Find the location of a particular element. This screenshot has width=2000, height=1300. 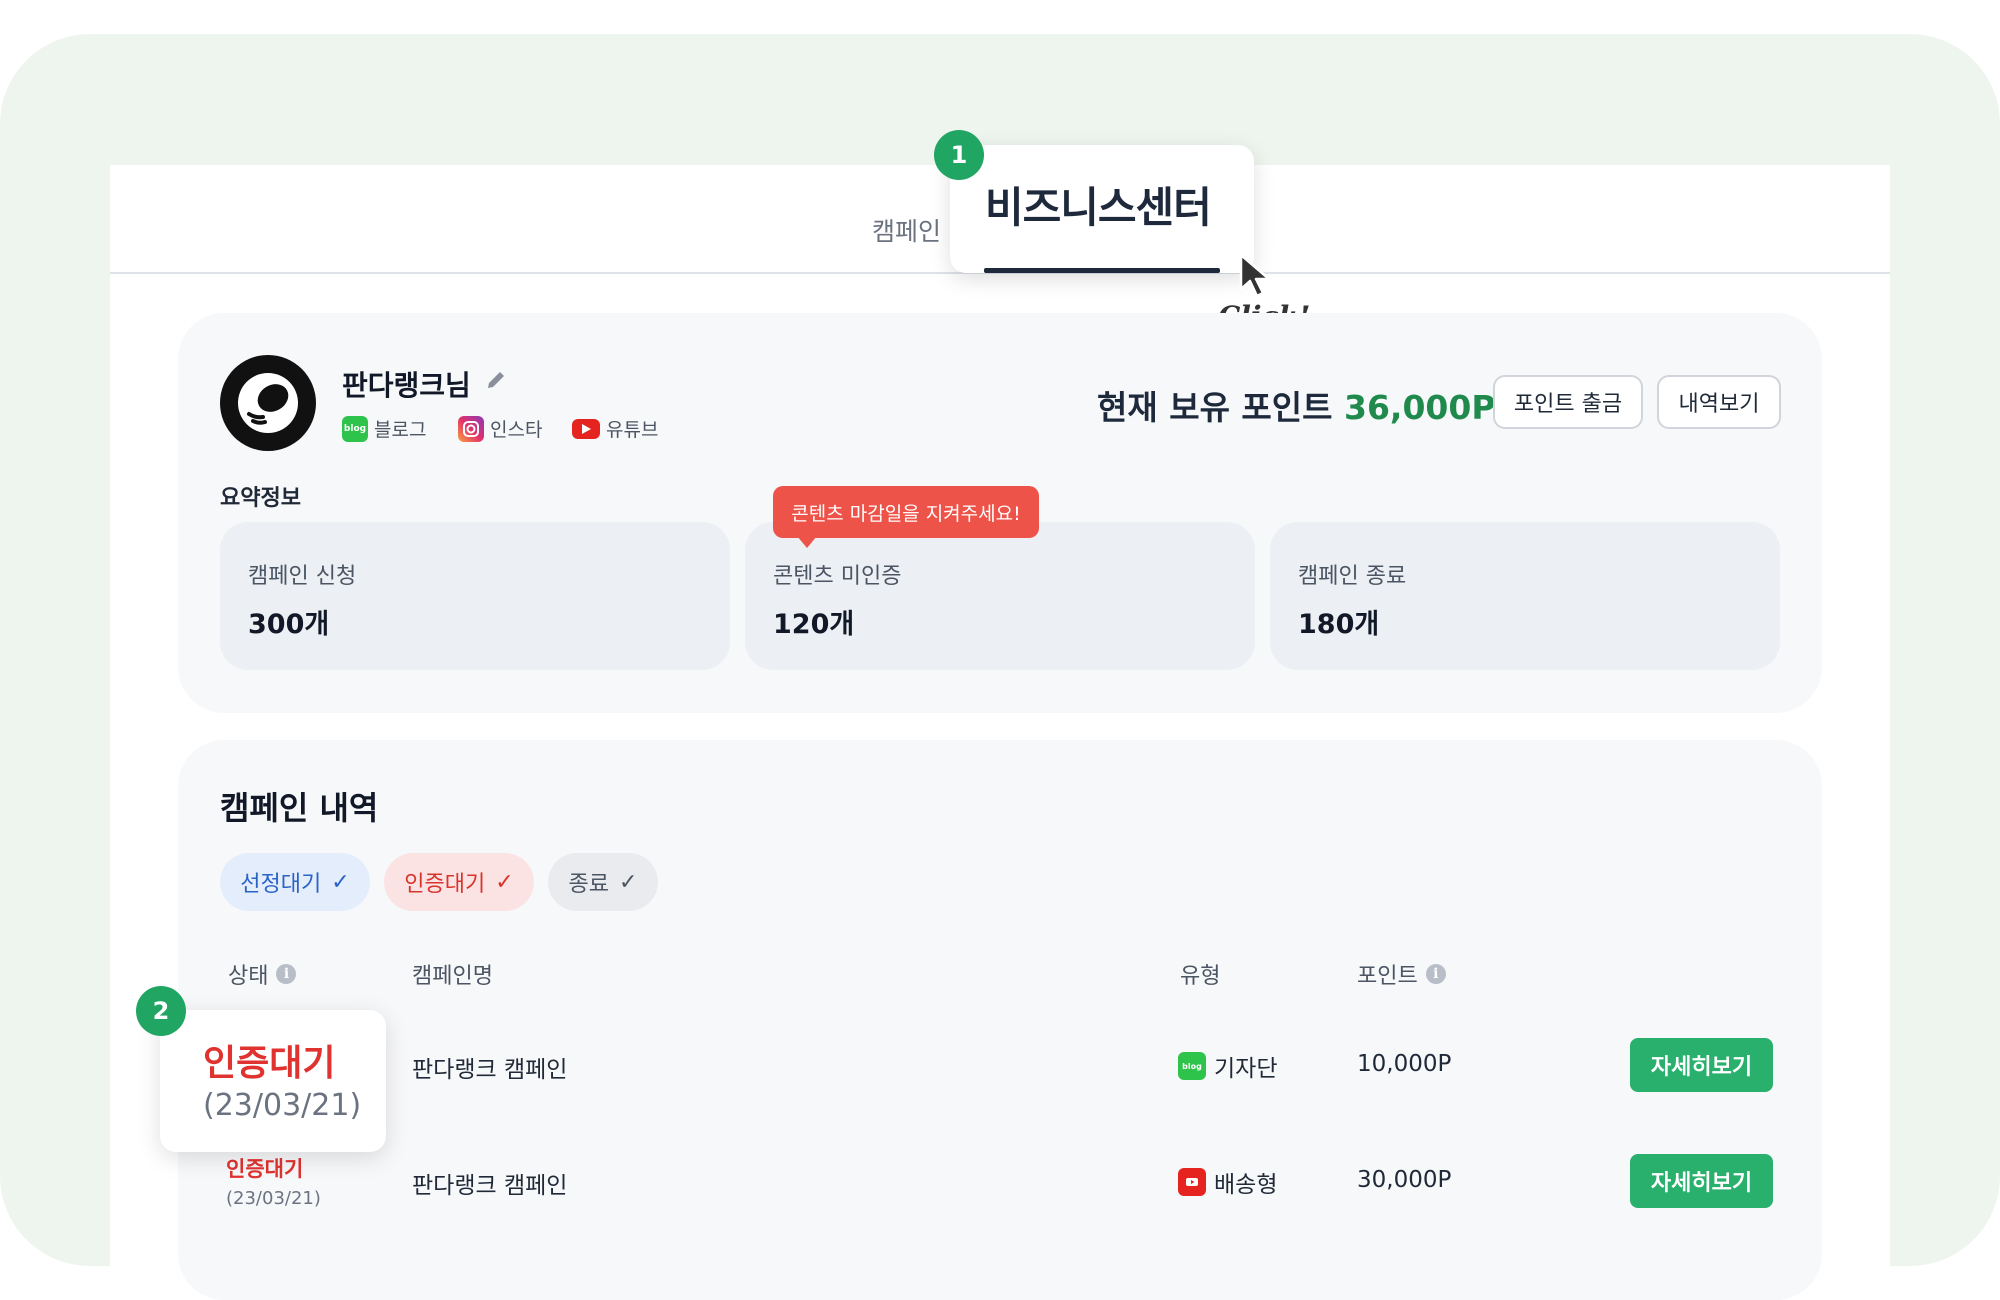

points-value: 36,000P is located at coordinates (1420, 407).